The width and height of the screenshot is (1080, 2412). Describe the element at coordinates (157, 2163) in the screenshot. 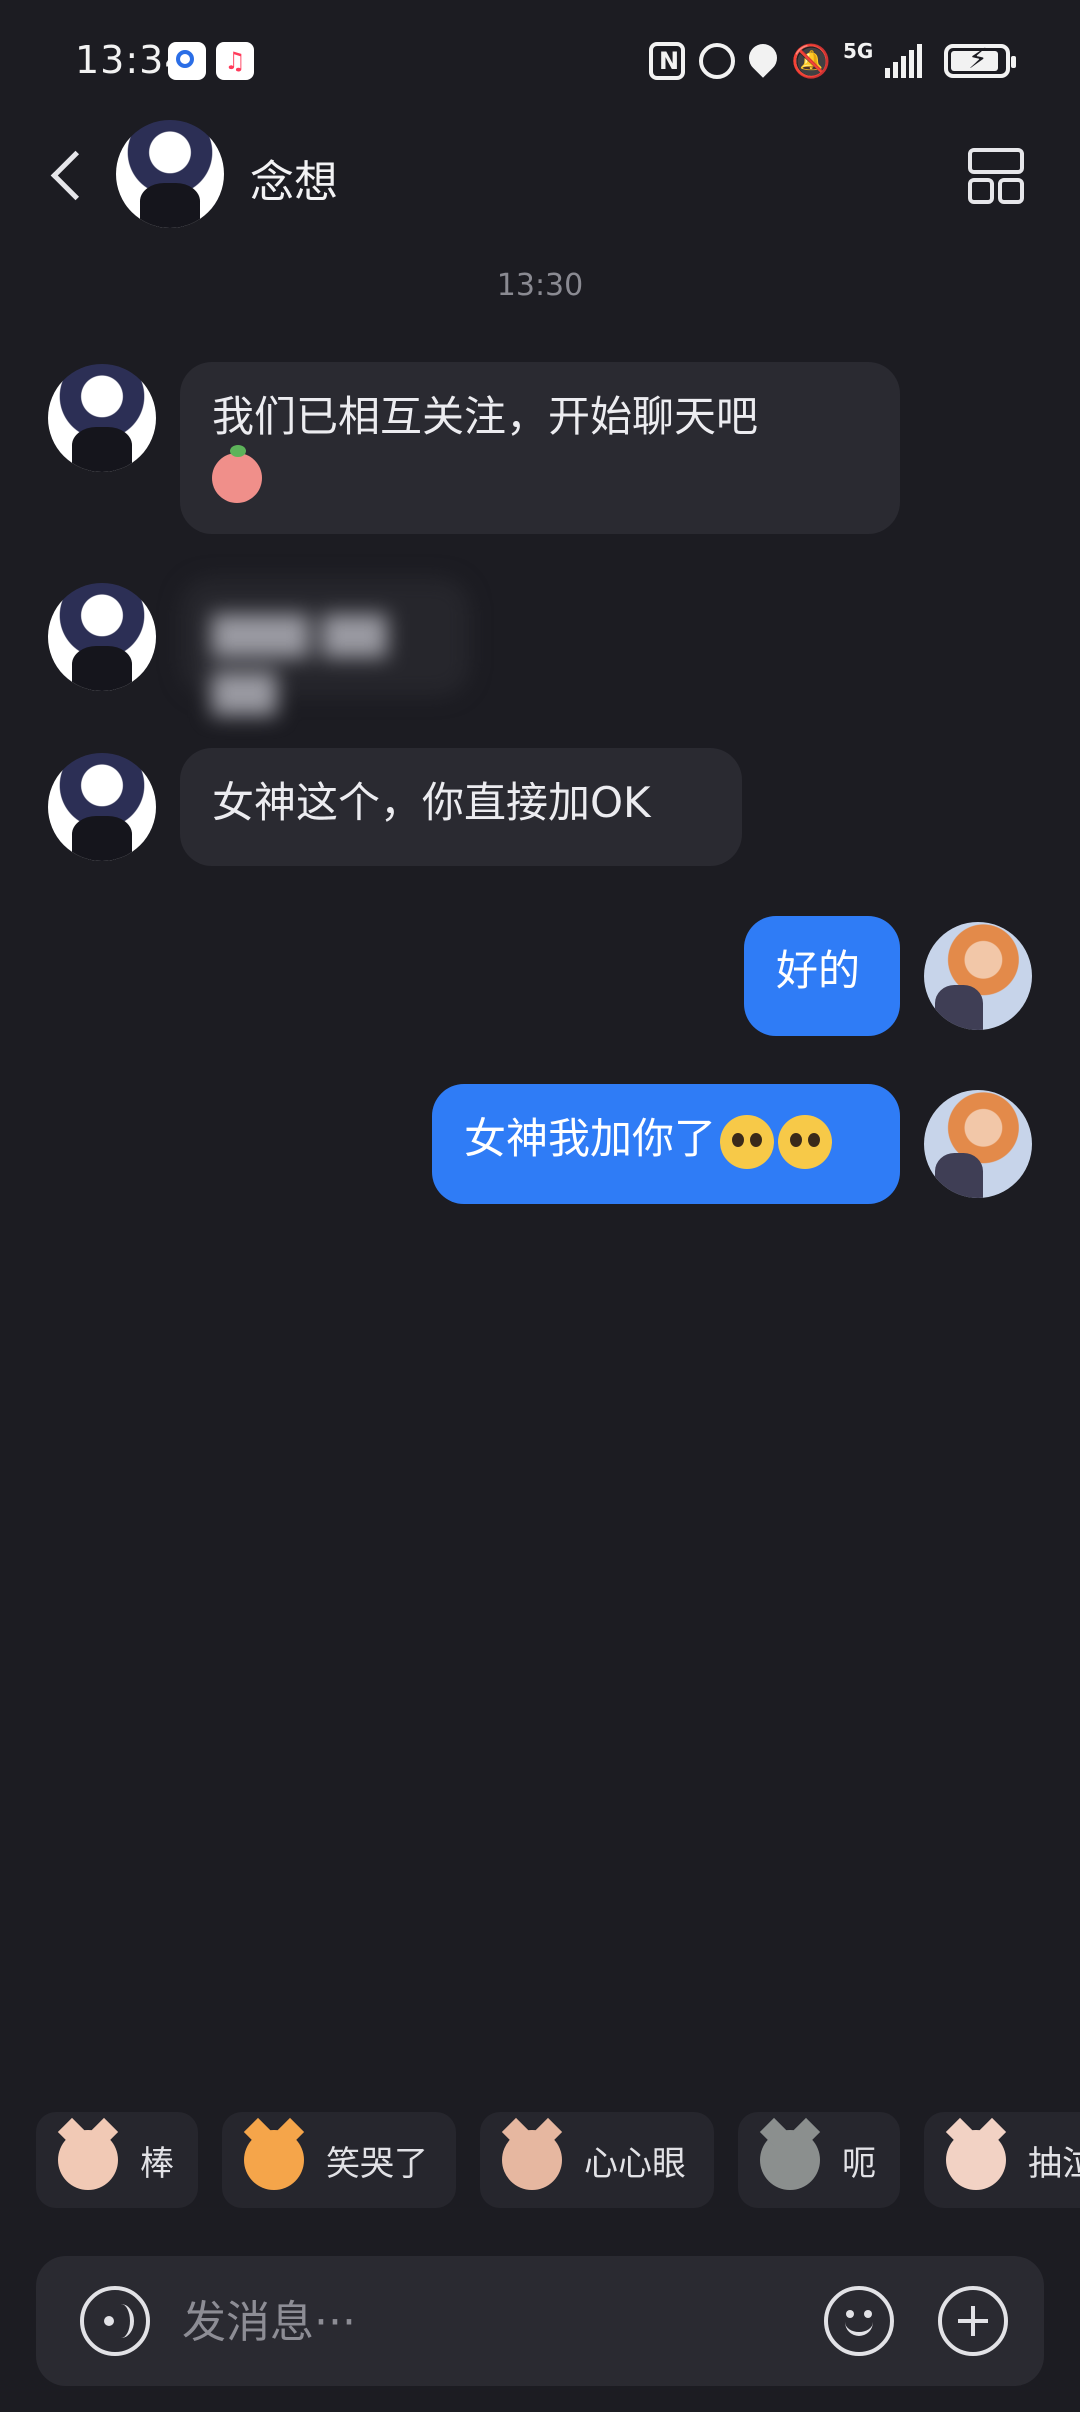

I see `sticker-label: 棒` at that location.